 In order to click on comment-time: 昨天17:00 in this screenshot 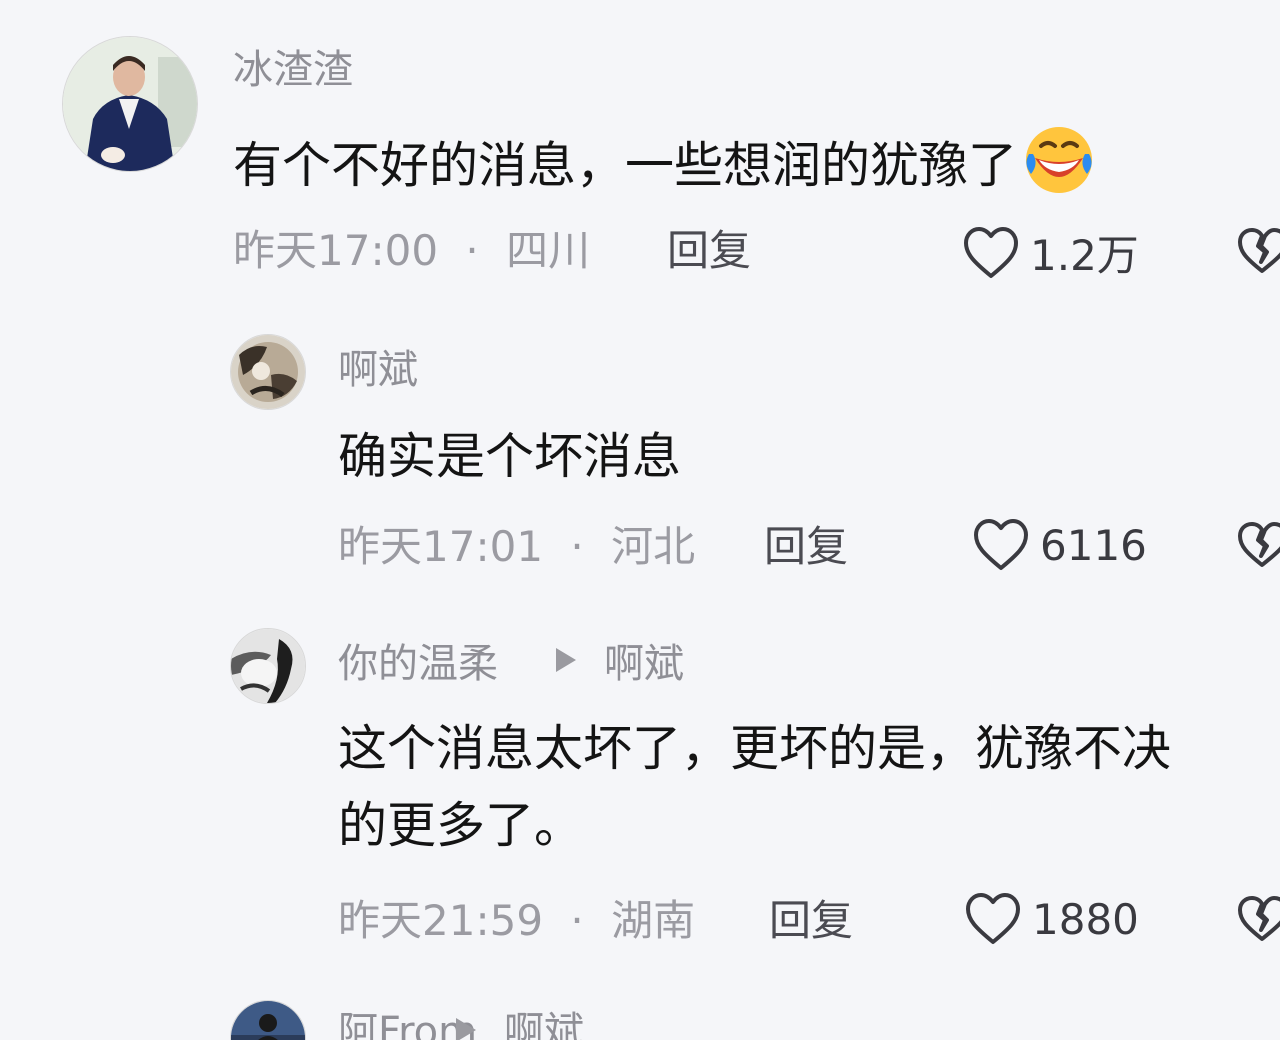, I will do `click(336, 250)`.